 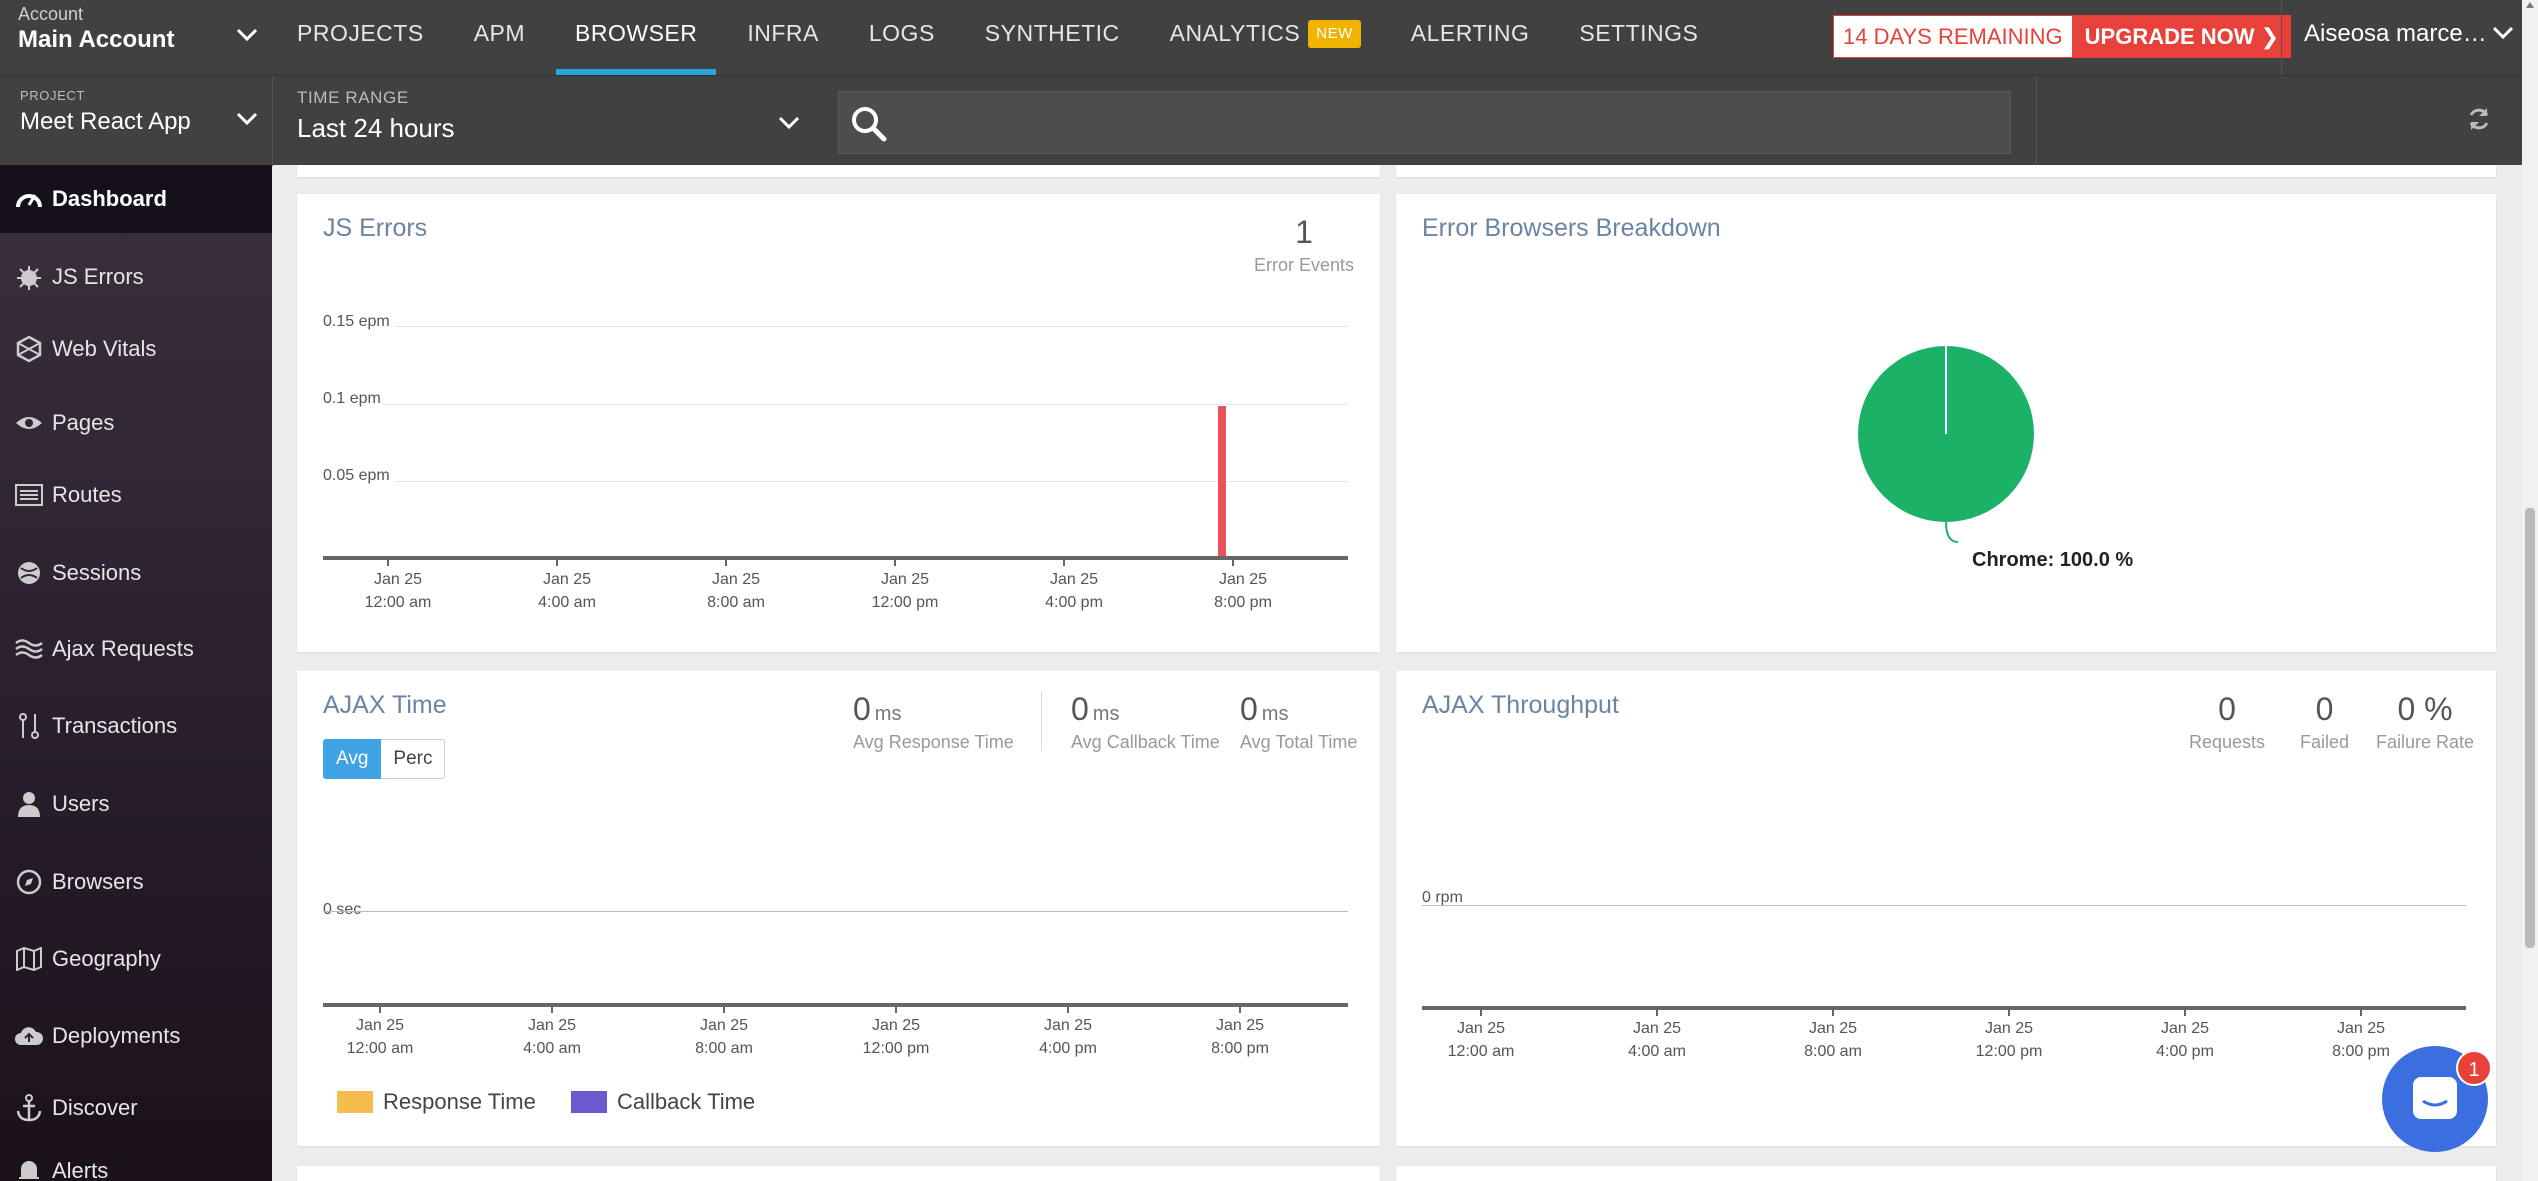 I want to click on nav-projects: PROJECTS, so click(x=360, y=37).